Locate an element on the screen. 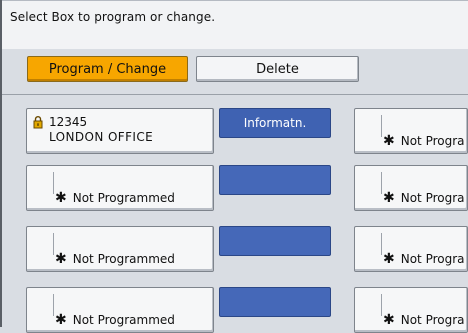  information-button-1: Informatn. is located at coordinates (275, 123).